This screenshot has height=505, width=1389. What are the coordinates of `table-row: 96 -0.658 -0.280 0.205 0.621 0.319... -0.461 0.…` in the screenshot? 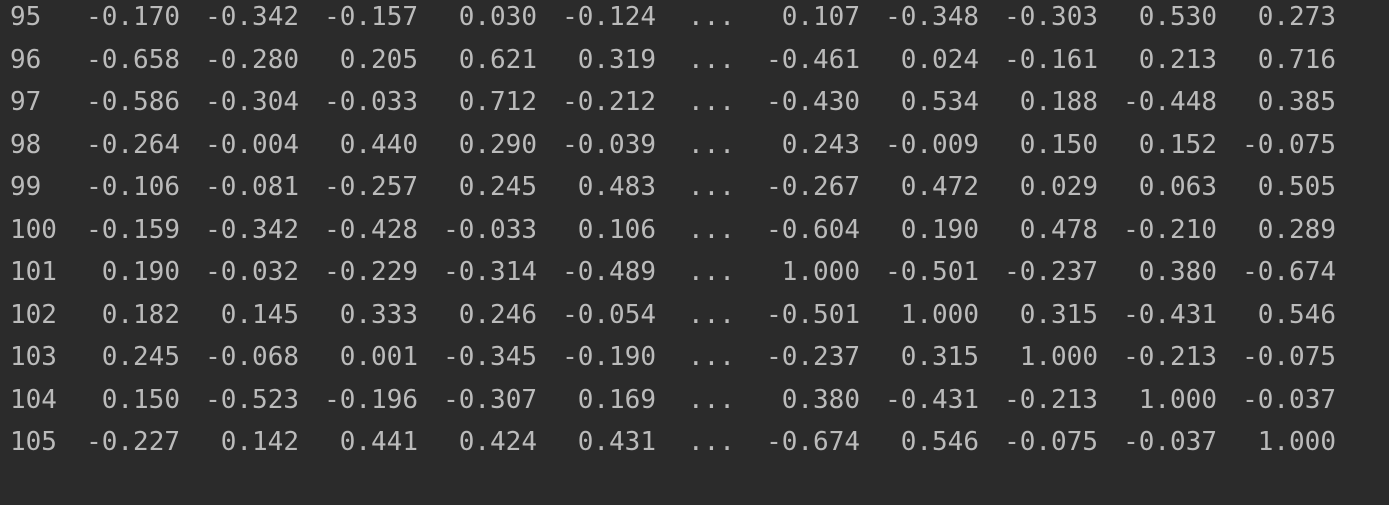 It's located at (694, 60).